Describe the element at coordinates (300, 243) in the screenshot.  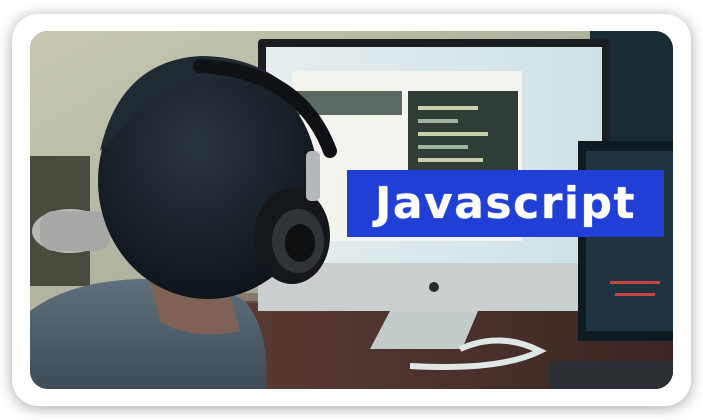
I see `headphone-ear-cup-center` at that location.